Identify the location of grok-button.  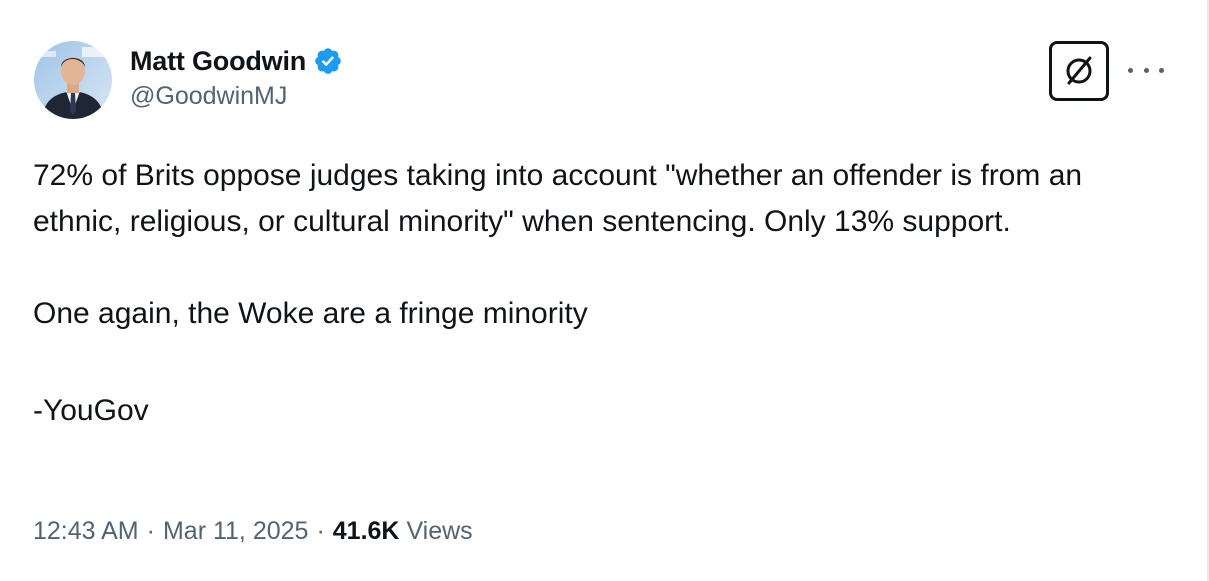
(1079, 71).